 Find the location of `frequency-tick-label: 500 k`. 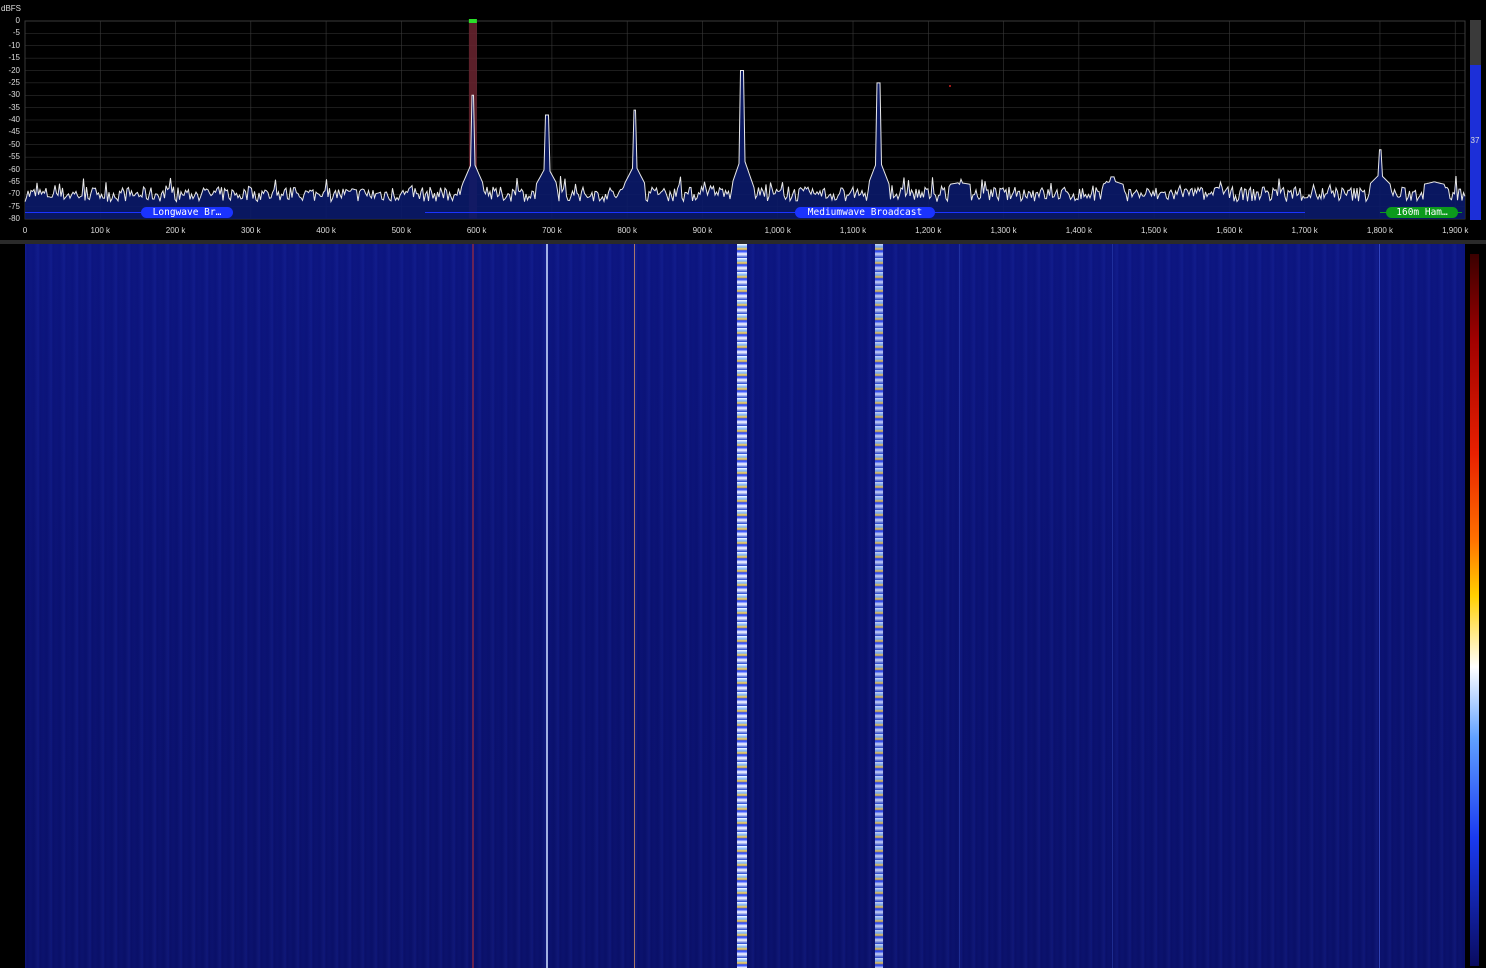

frequency-tick-label: 500 k is located at coordinates (401, 230).